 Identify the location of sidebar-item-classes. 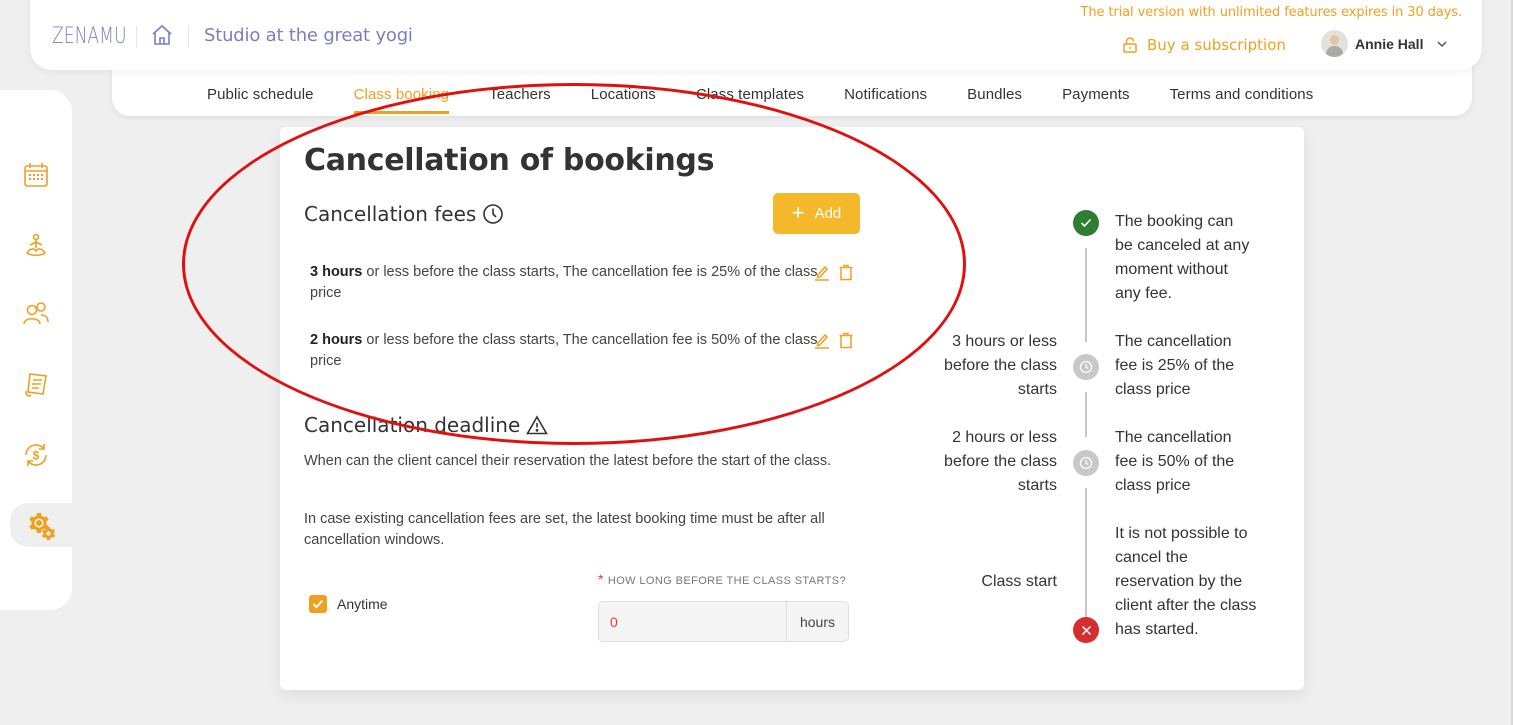
(36, 246).